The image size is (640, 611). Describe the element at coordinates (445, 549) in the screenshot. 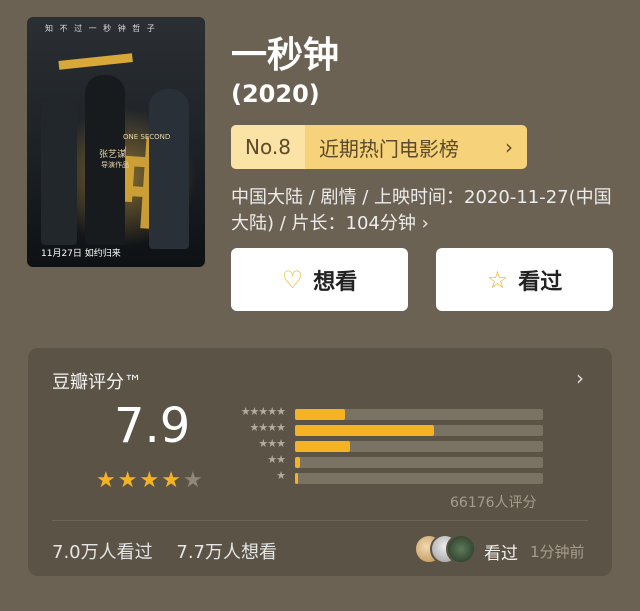

I see `friend-avatars` at that location.